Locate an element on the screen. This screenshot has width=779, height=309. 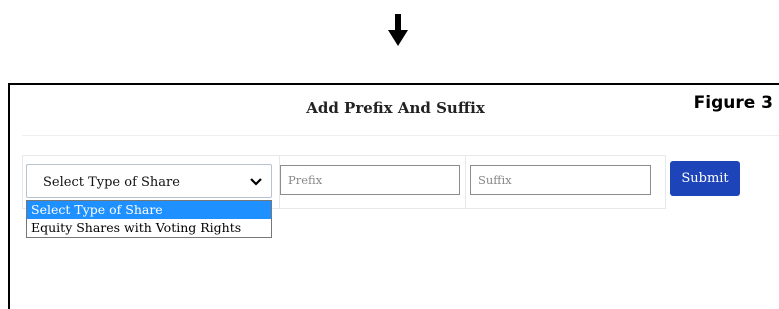
prefix-input is located at coordinates (370, 180).